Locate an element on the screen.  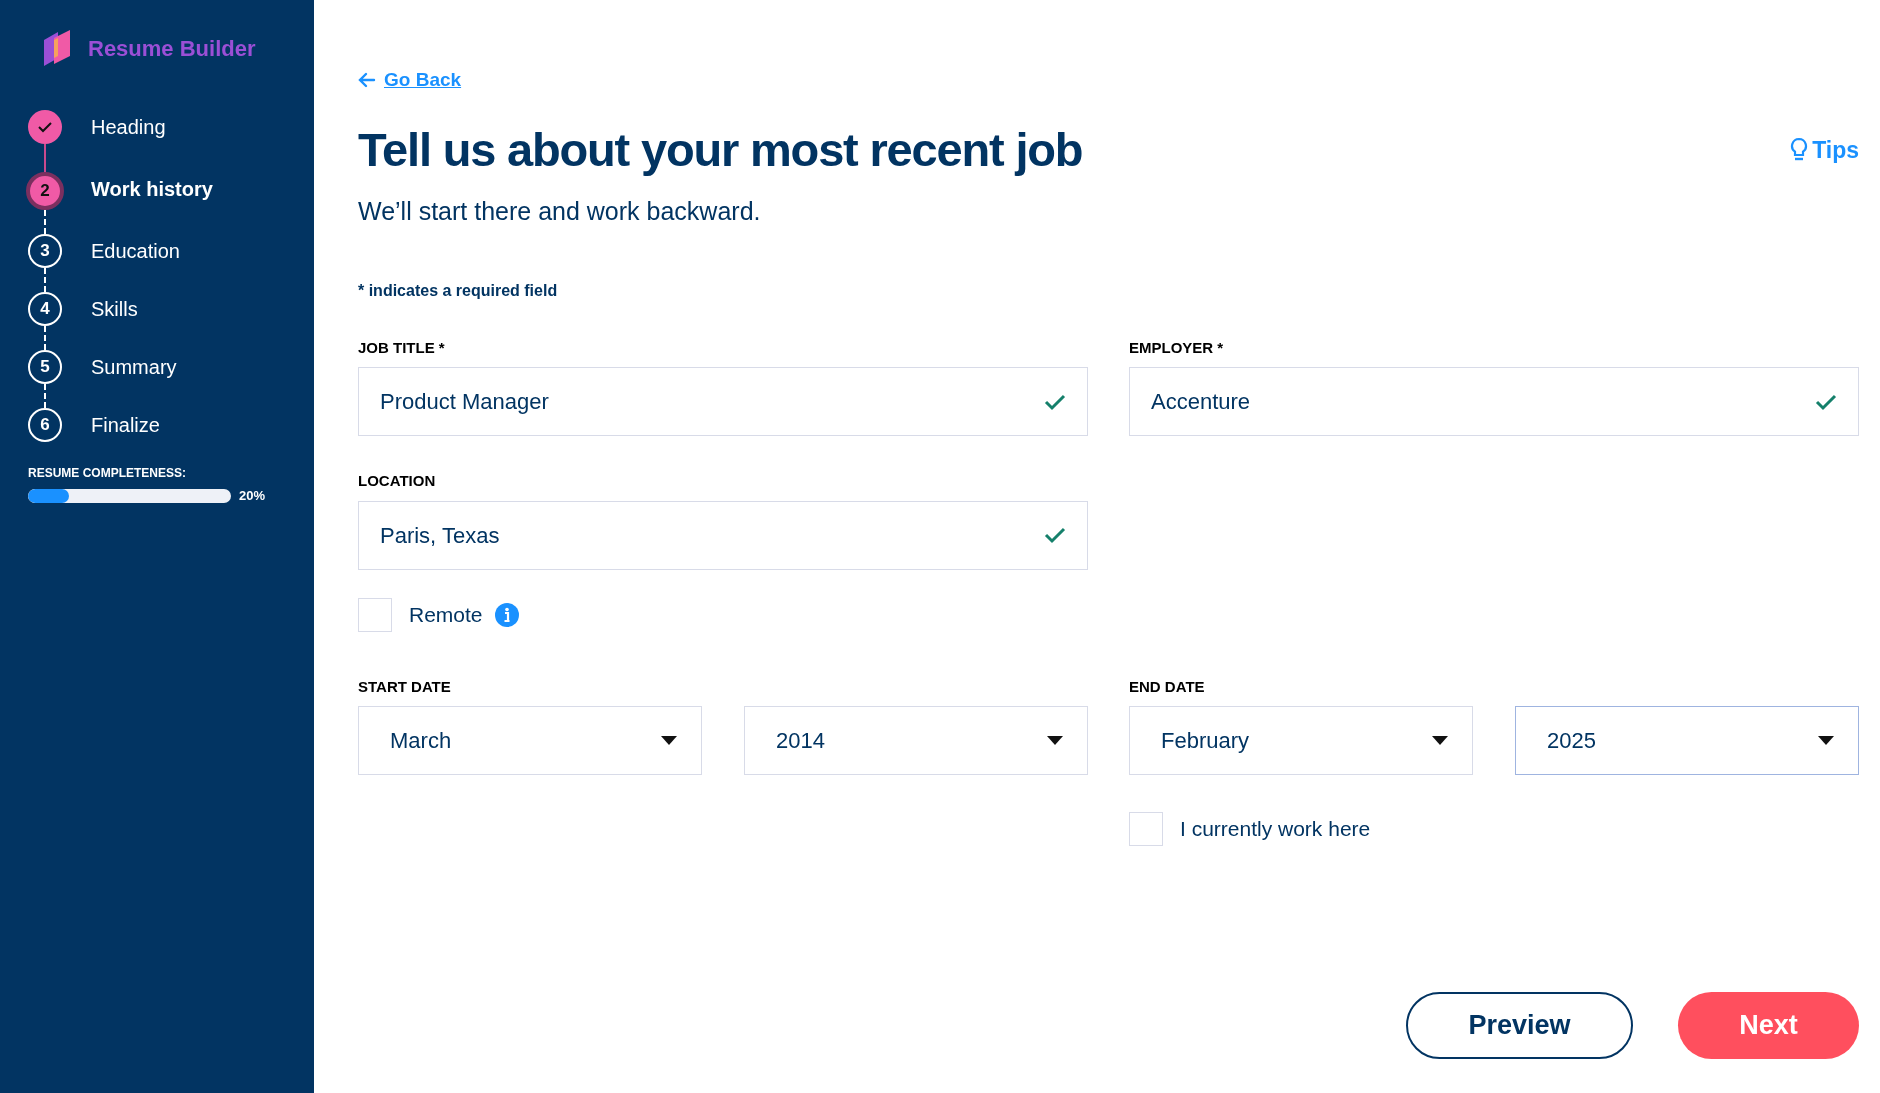
dropdown-select: February is located at coordinates (1301, 740).